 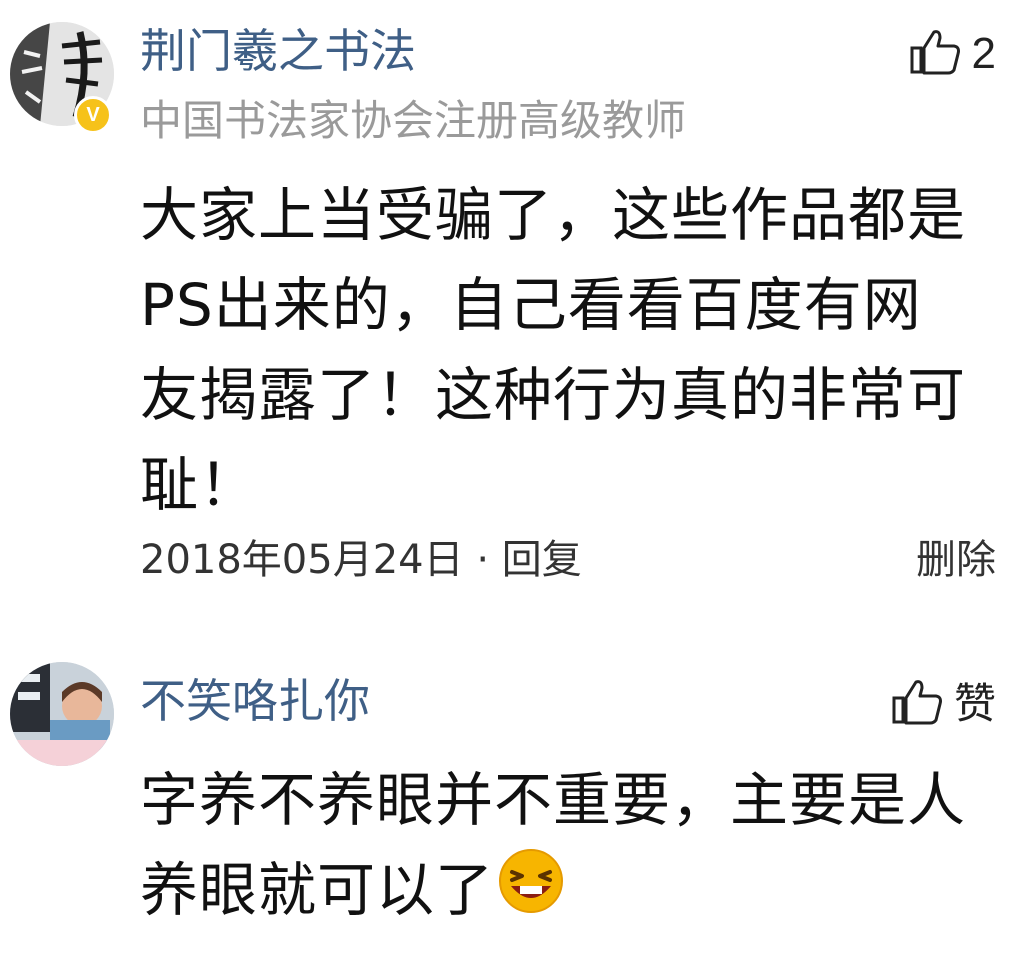 I want to click on verified-badge-icon: V, so click(x=93, y=115).